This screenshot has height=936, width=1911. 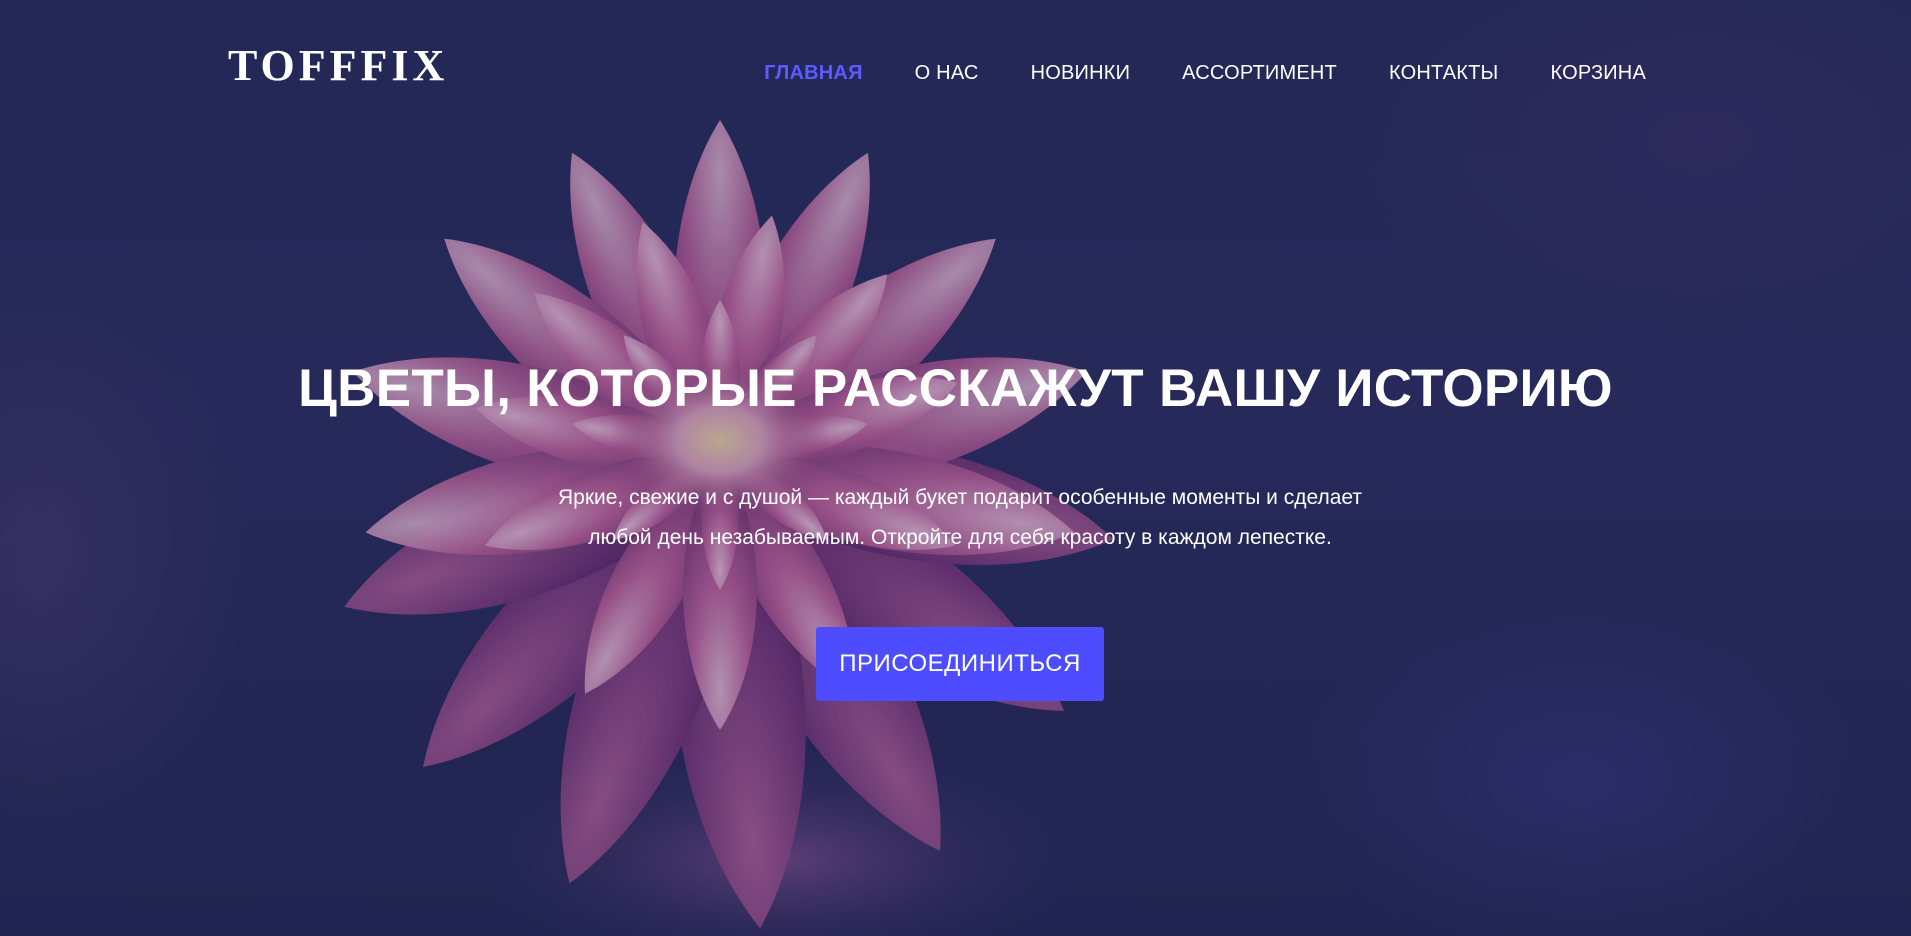 I want to click on nav-item-catalog: АССОРТИМЕНТ, so click(x=1259, y=73).